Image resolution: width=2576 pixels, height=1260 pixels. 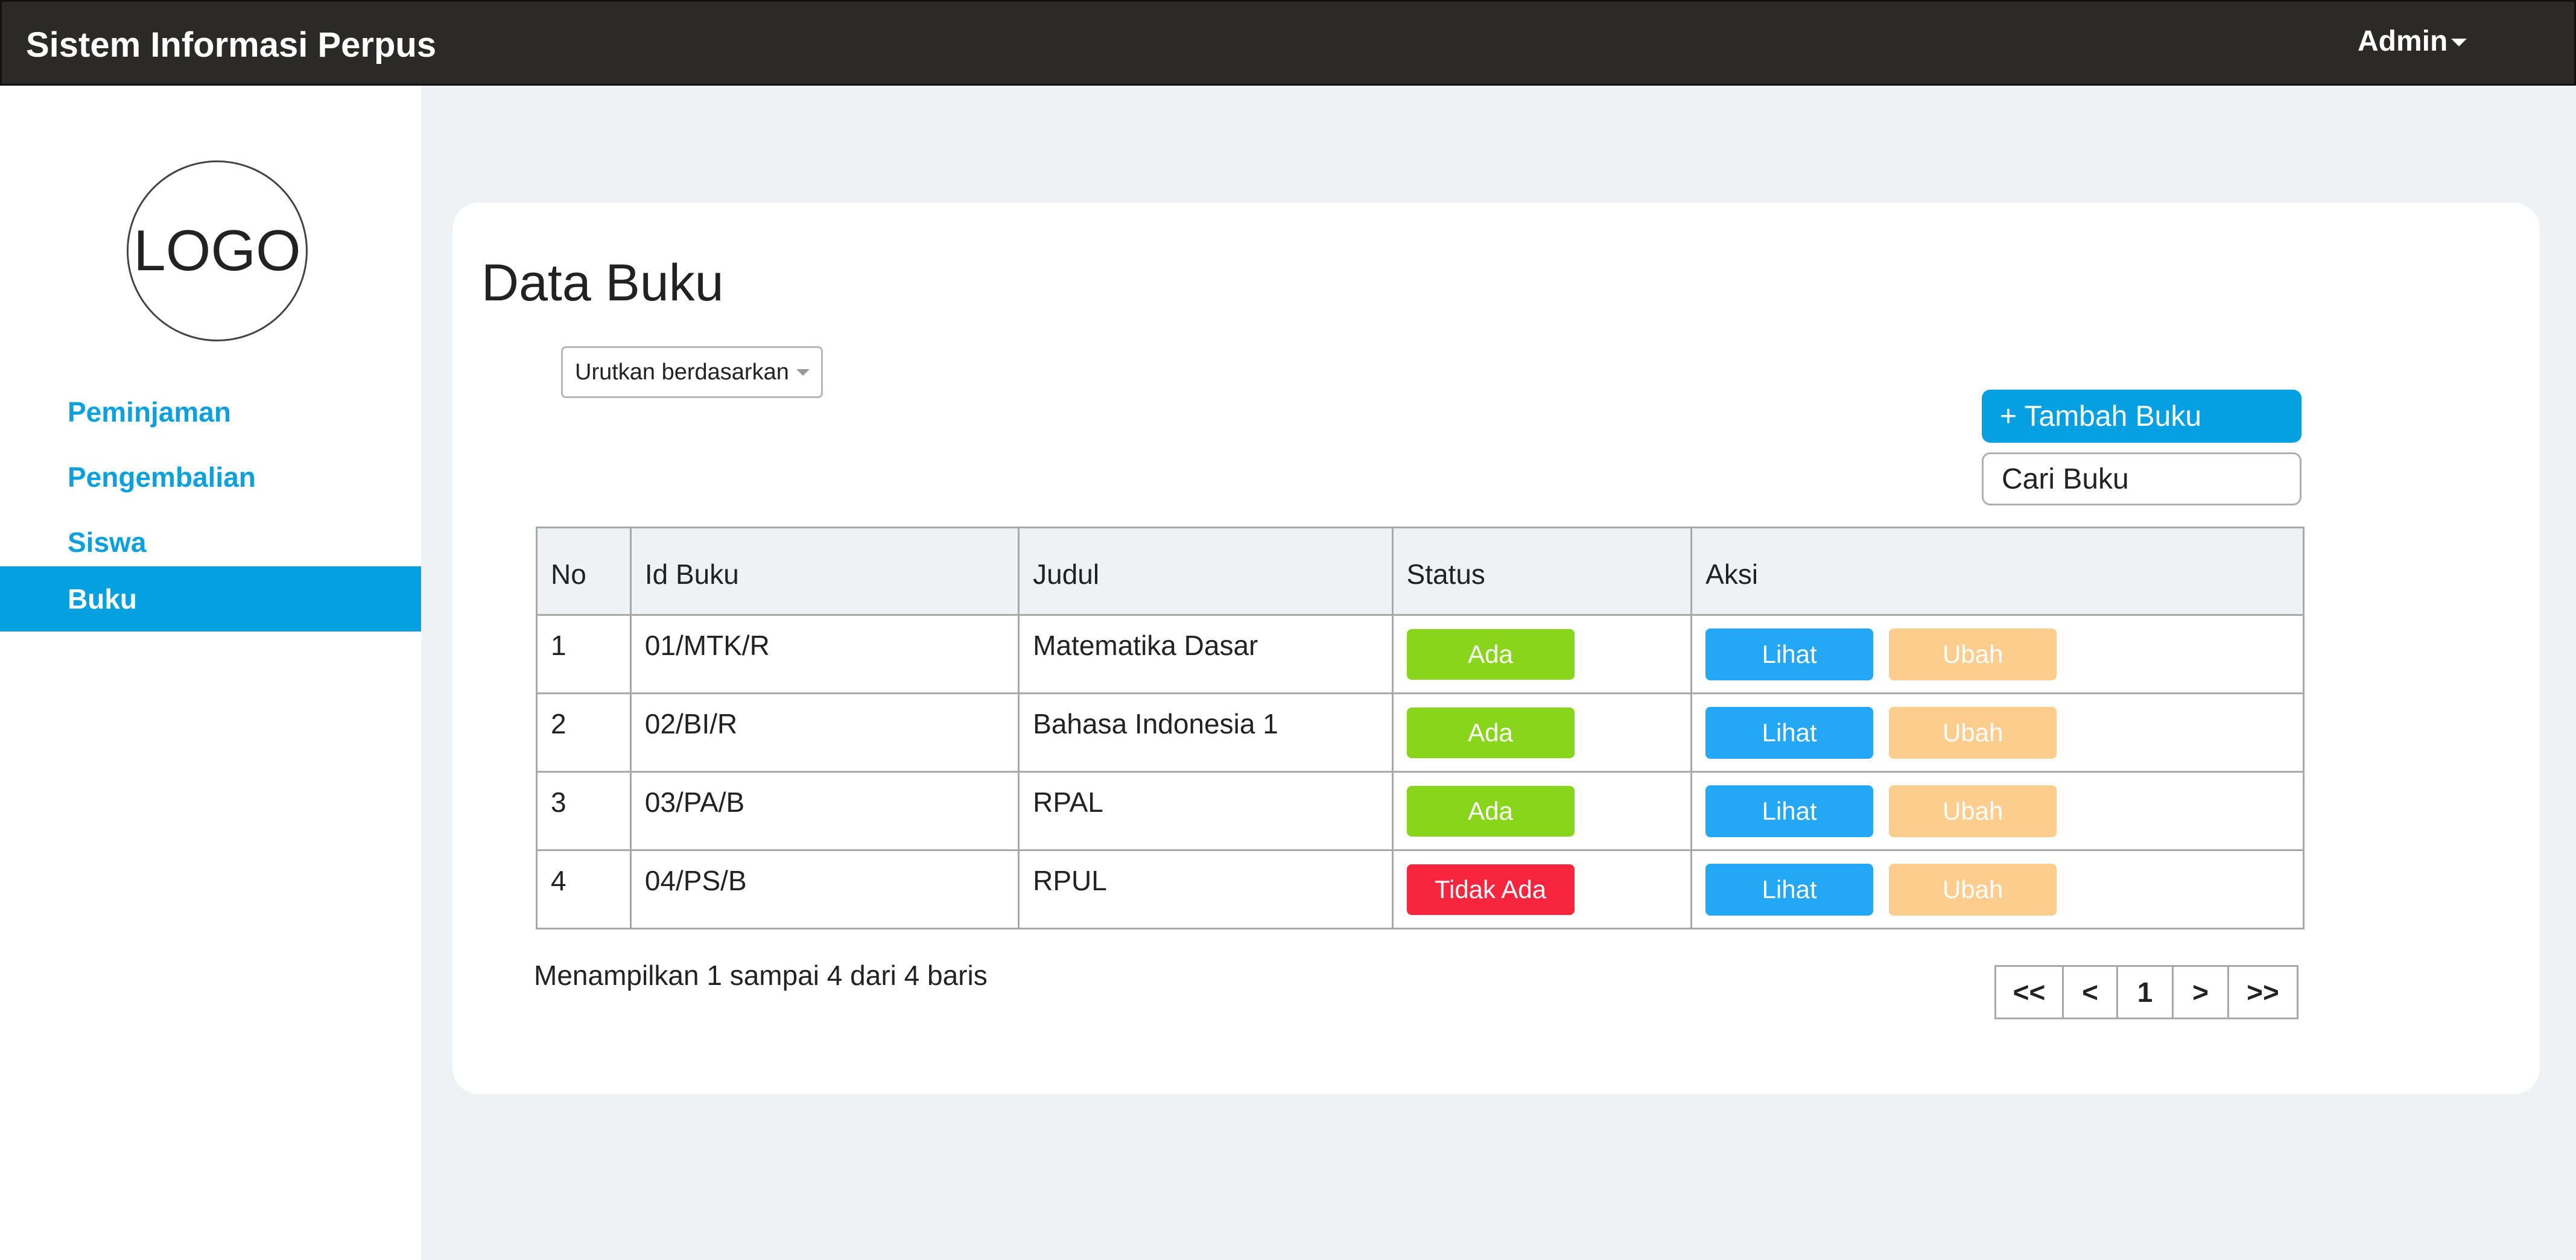 What do you see at coordinates (2030, 993) in the screenshot?
I see `first-page-button: <<` at bounding box center [2030, 993].